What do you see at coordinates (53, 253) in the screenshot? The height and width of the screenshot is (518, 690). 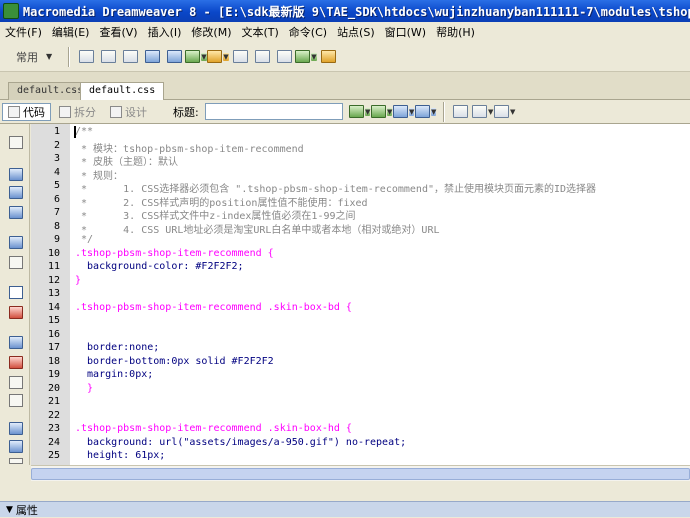 I see `line-number: 10` at bounding box center [53, 253].